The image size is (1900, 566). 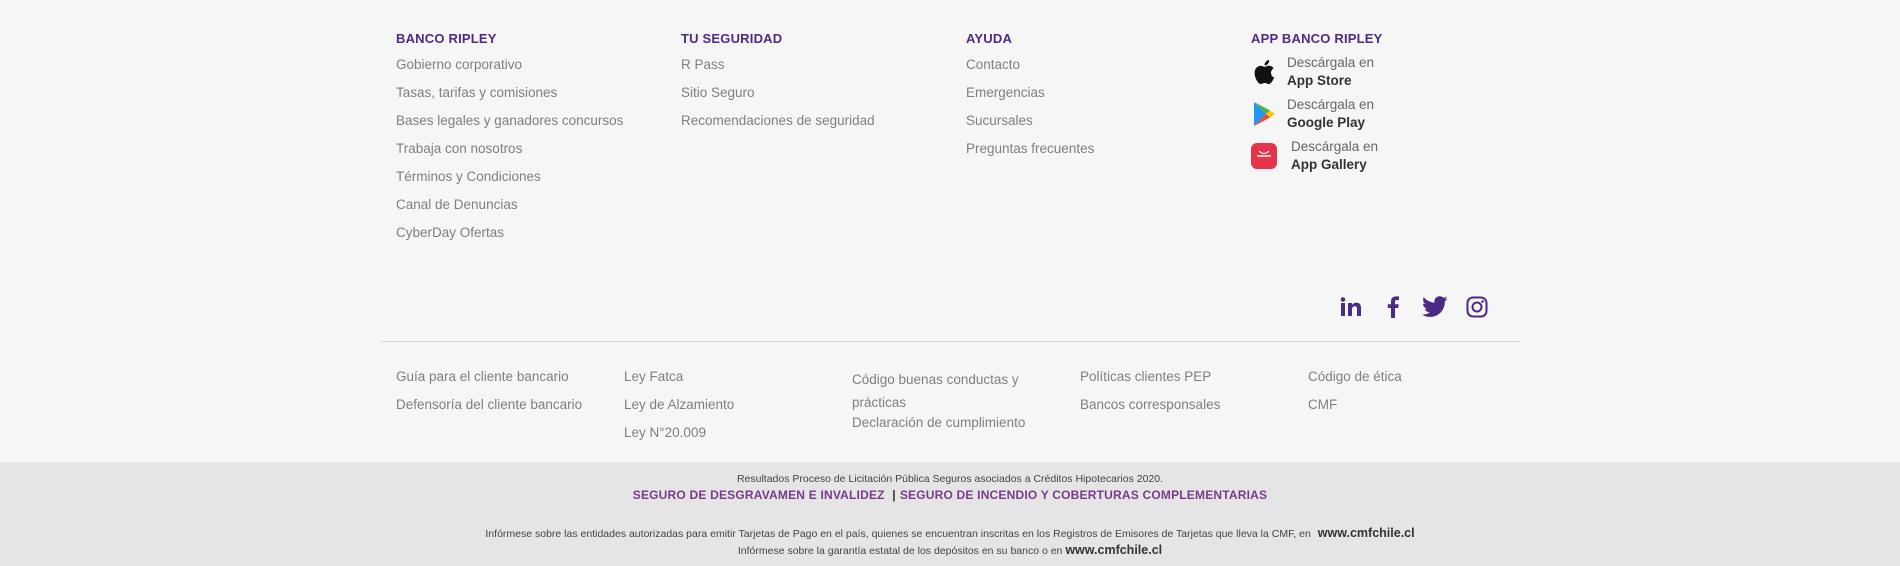 What do you see at coordinates (450, 232) in the screenshot?
I see `link-cyberday: CyberDay Ofertas` at bounding box center [450, 232].